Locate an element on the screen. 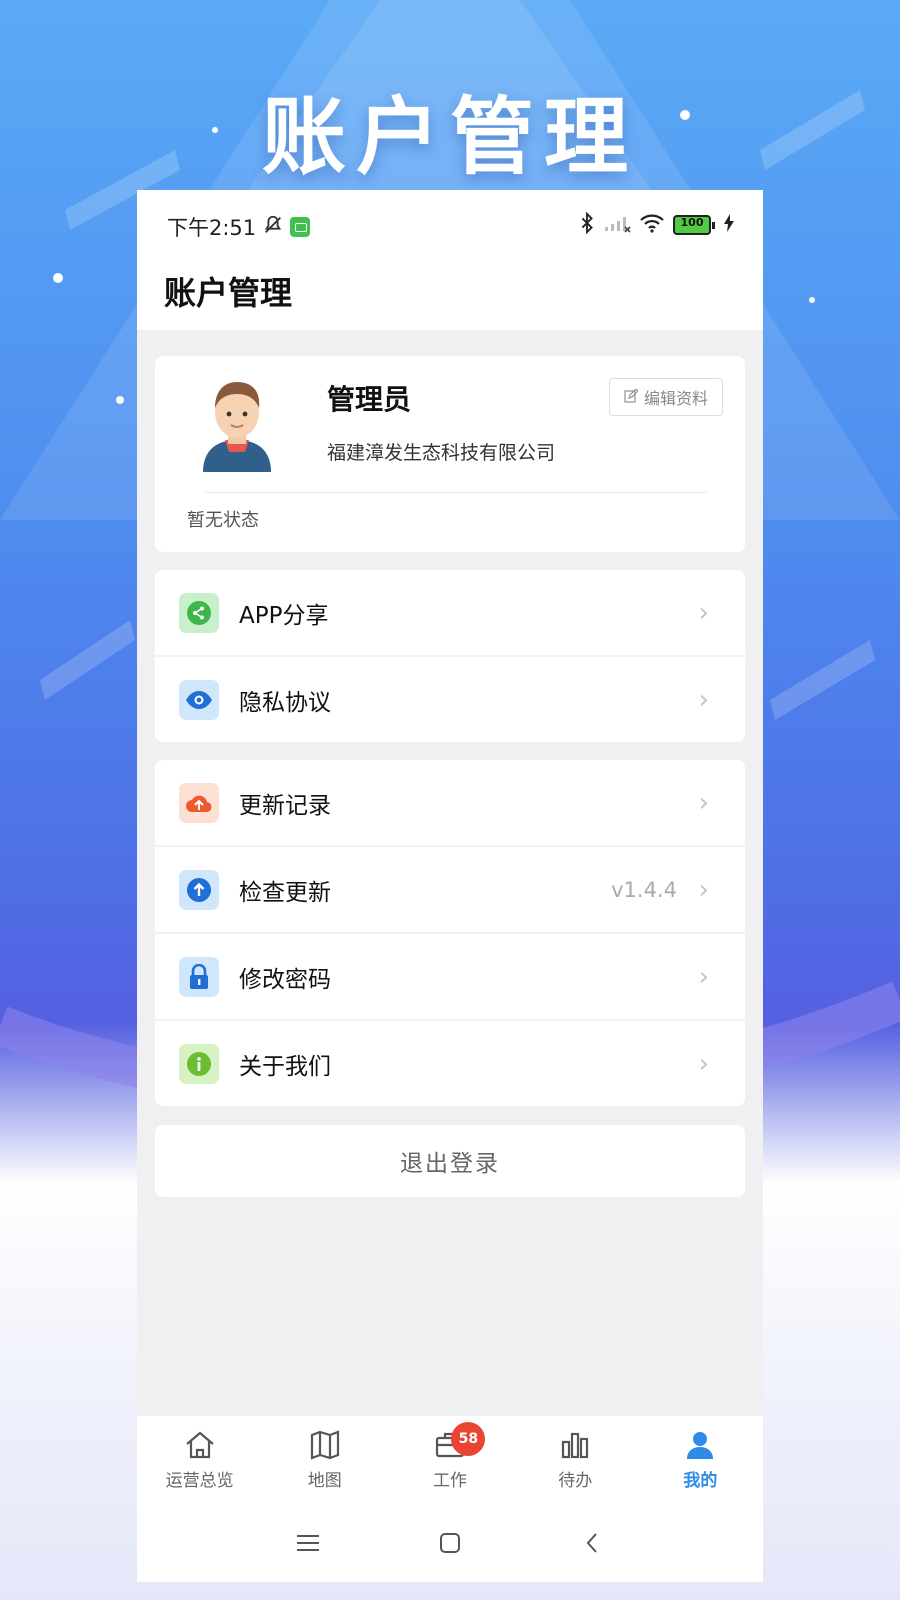  version-value: v1.4.4 is located at coordinates (644, 889).